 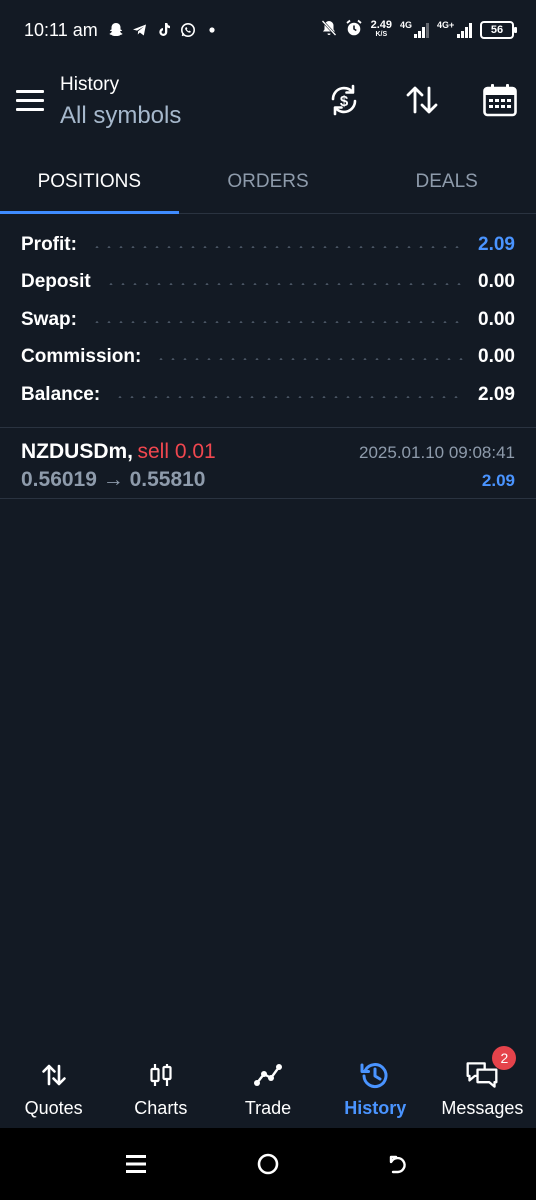 I want to click on signal-strength-icon: 4G, so click(x=414, y=29).